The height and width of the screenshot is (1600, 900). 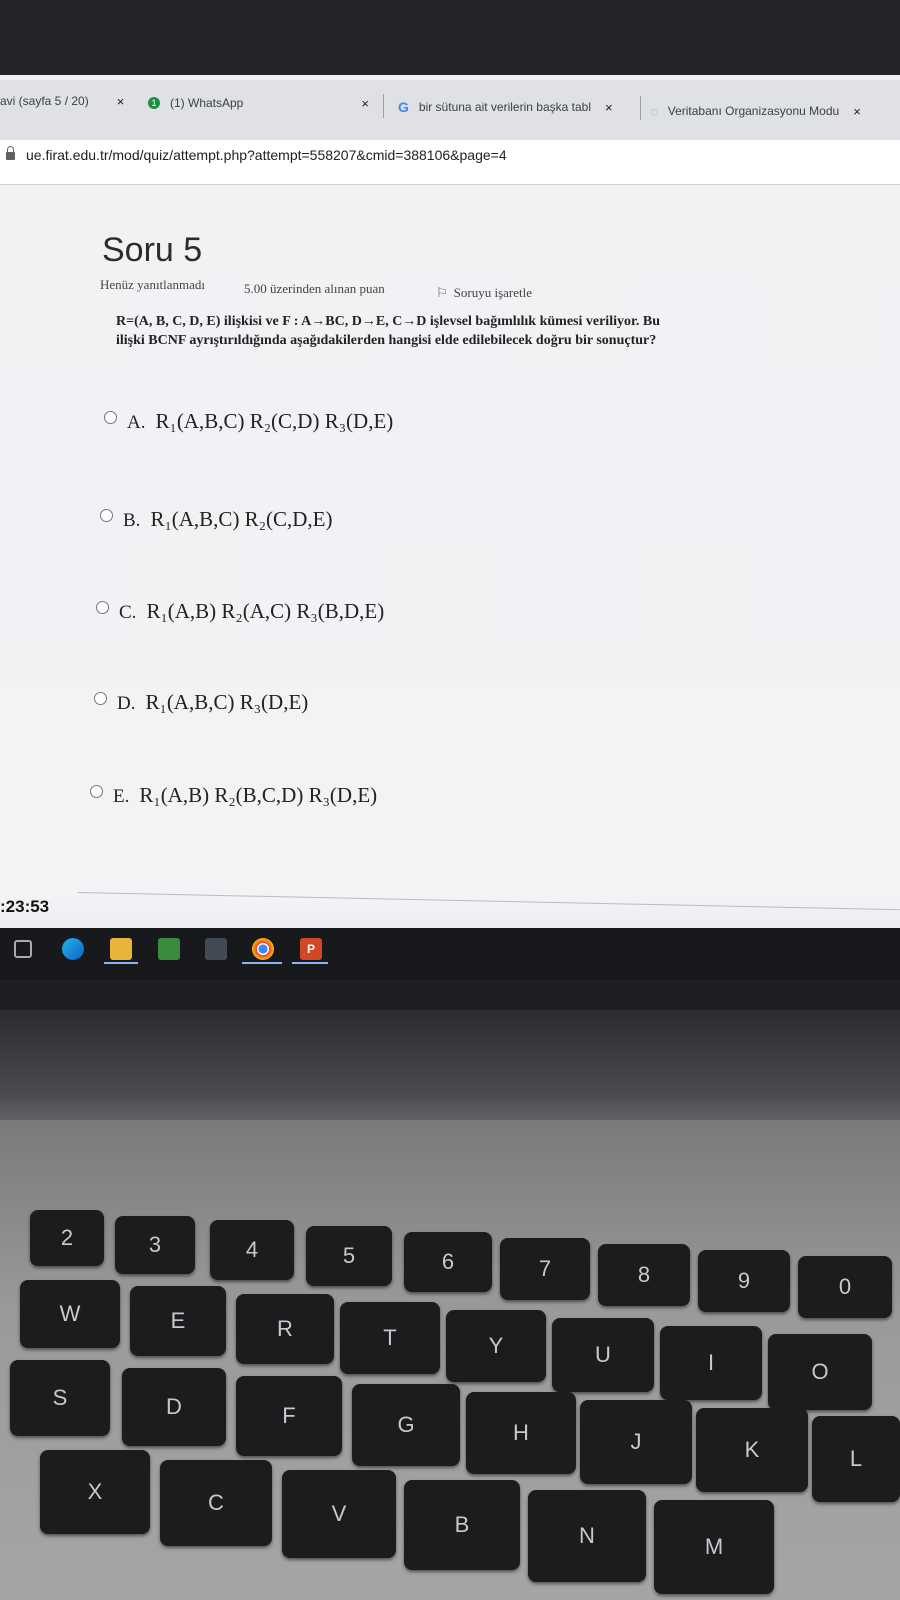 I want to click on option-text: R₁(A,B,C) R₂(C,D) R₃(D,E), so click(x=274, y=421).